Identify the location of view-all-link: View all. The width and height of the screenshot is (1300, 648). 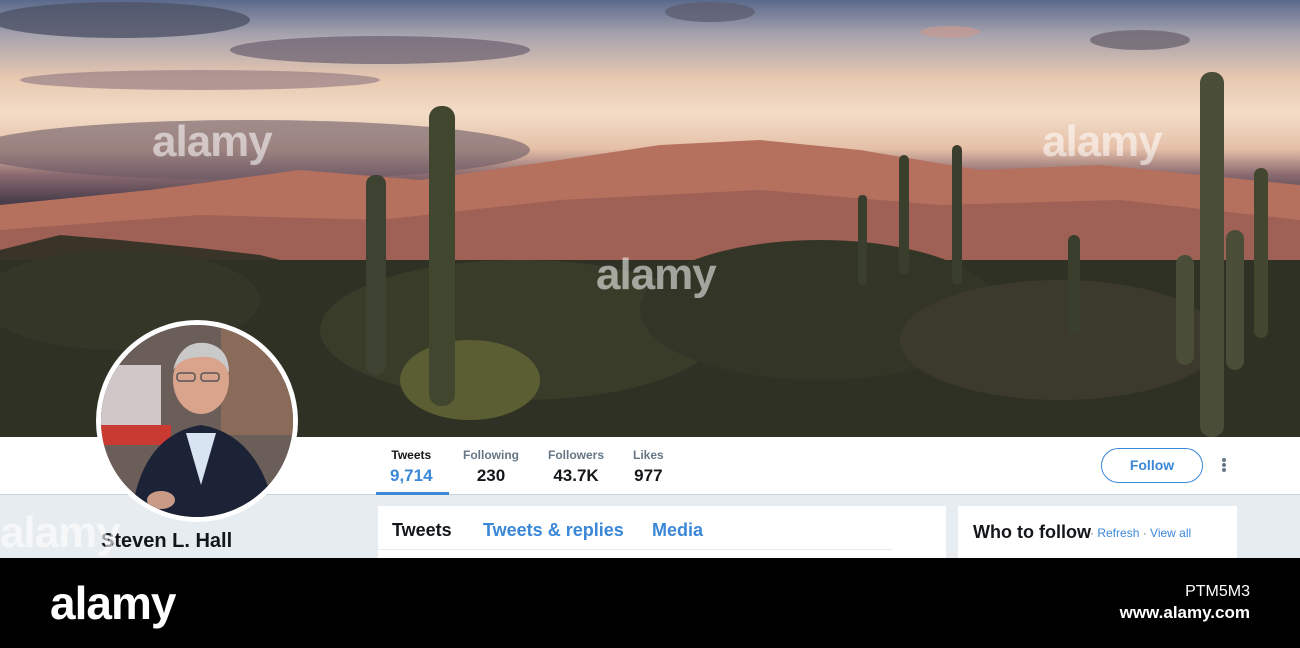
(1170, 533).